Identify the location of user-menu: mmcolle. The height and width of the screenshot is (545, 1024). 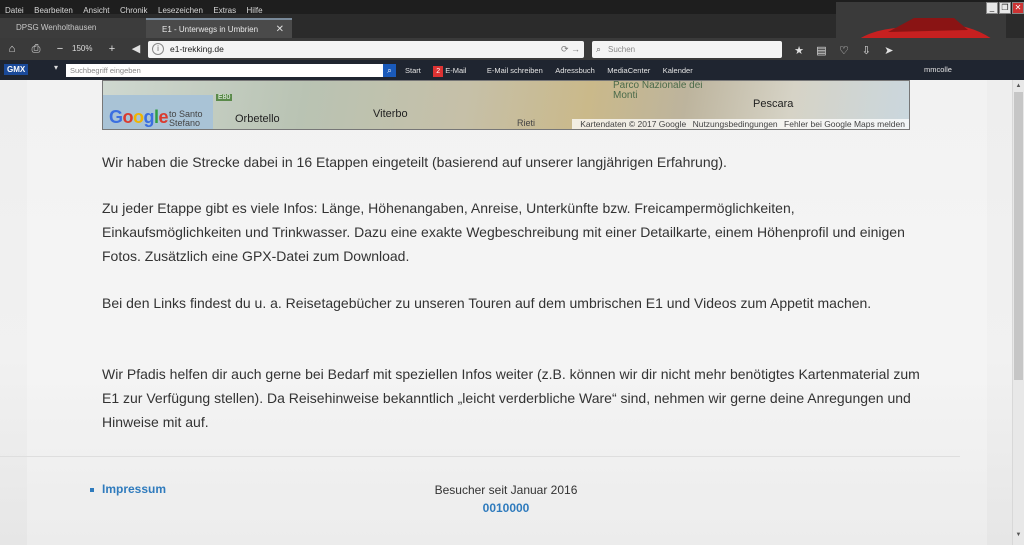
(938, 70).